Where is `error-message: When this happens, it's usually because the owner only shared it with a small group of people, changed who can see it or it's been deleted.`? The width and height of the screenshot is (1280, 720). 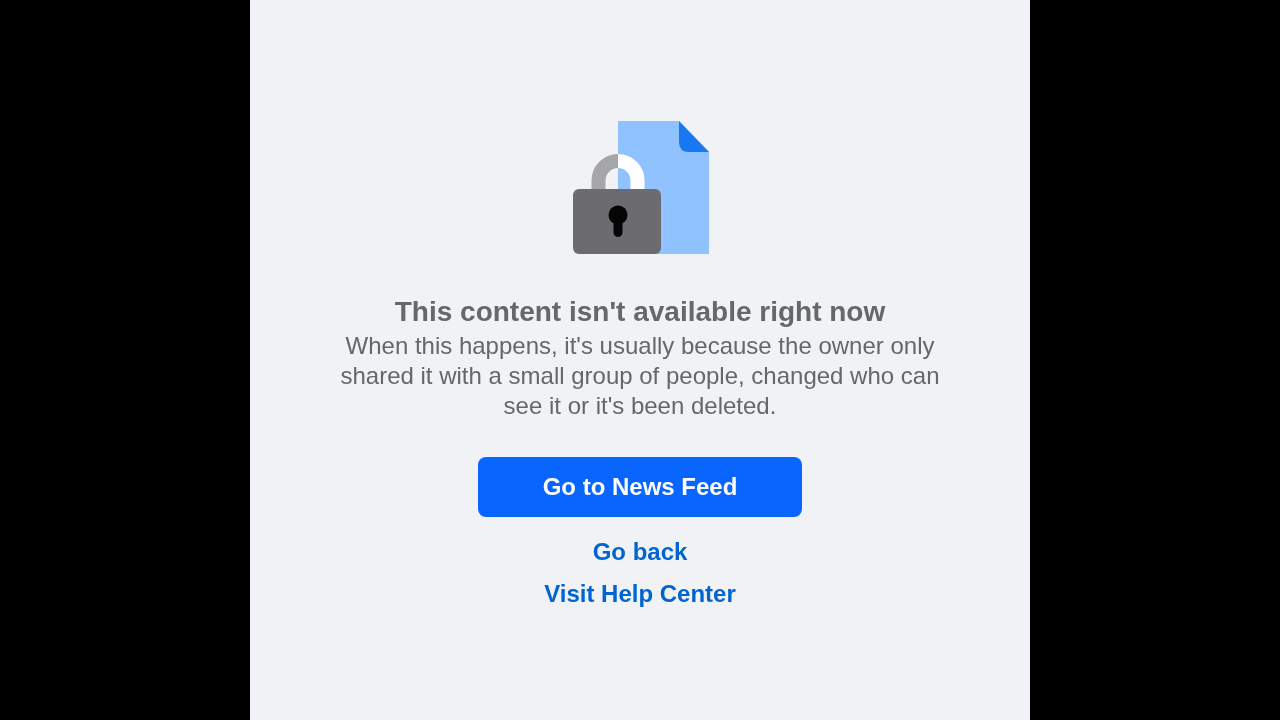
error-message: When this happens, it's usually because the owner only shared it with a small group of people, changed who can see it or it's been deleted. is located at coordinates (640, 376).